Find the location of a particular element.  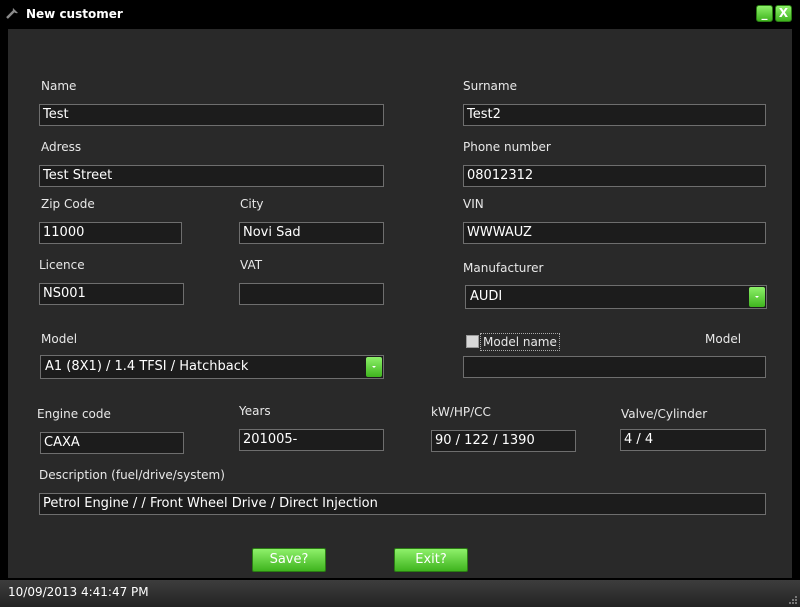

exit-button: Exit? is located at coordinates (431, 560).